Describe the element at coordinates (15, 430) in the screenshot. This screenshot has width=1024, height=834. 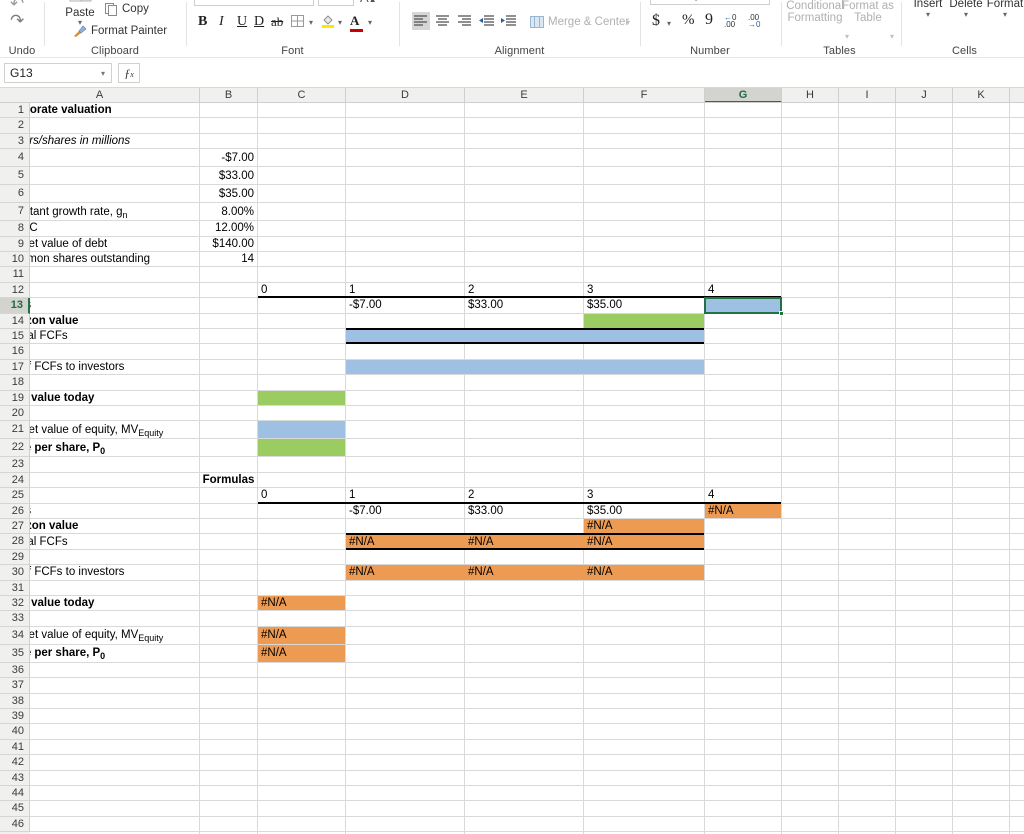
I see `row-header-21: 21` at that location.